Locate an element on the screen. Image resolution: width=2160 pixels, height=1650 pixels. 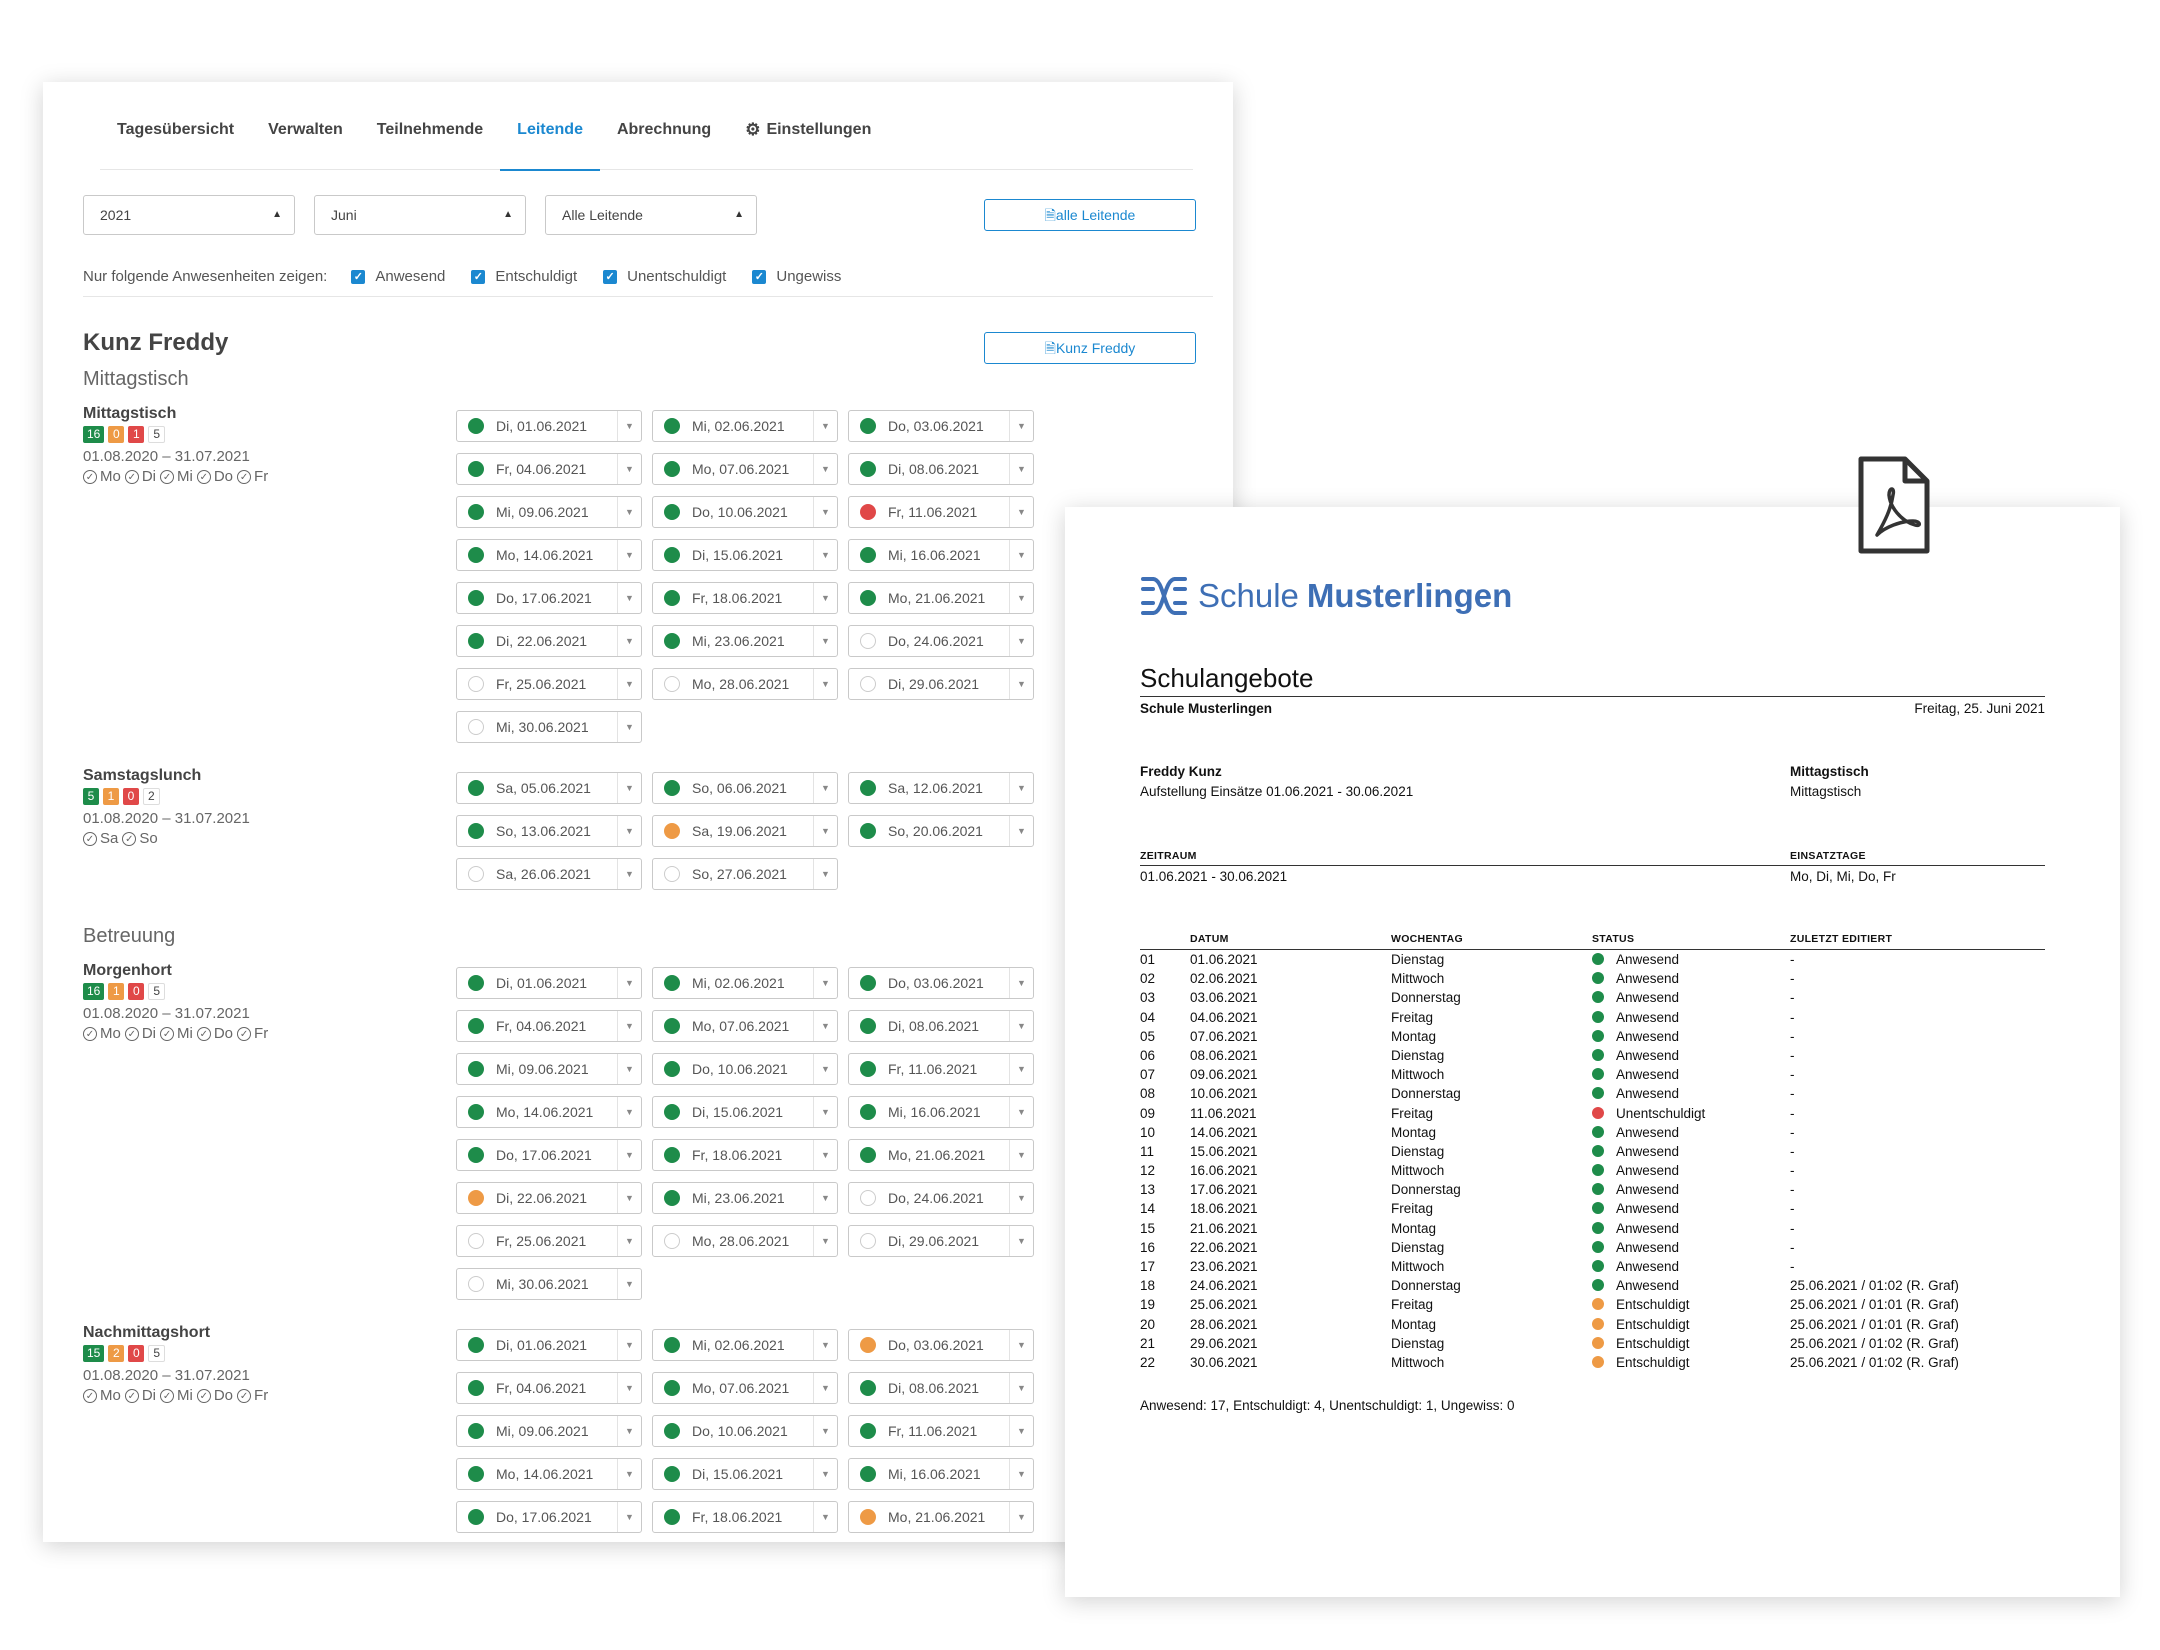
attendance-date-select: So, 13.06.2021 ▼ is located at coordinates (549, 831).